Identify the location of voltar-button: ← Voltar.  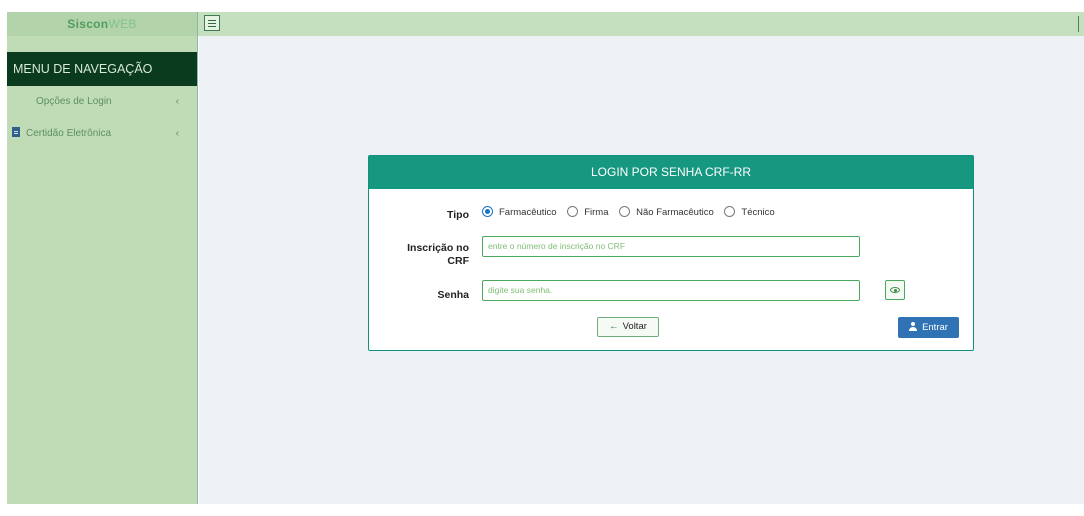
(628, 327).